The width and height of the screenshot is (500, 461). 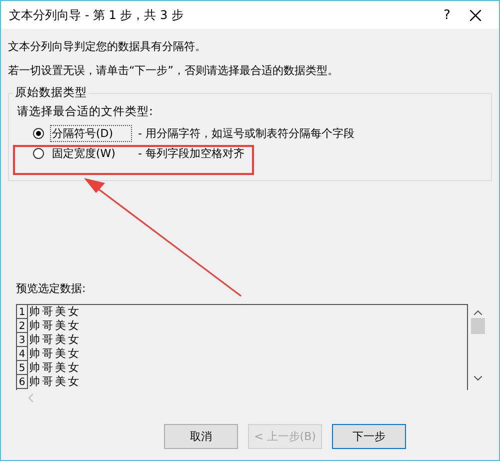 What do you see at coordinates (174, 71) in the screenshot?
I see `instruction-text: 若一切设置无误，请单击“下一步”，否则请选择最合适的数据类型。` at bounding box center [174, 71].